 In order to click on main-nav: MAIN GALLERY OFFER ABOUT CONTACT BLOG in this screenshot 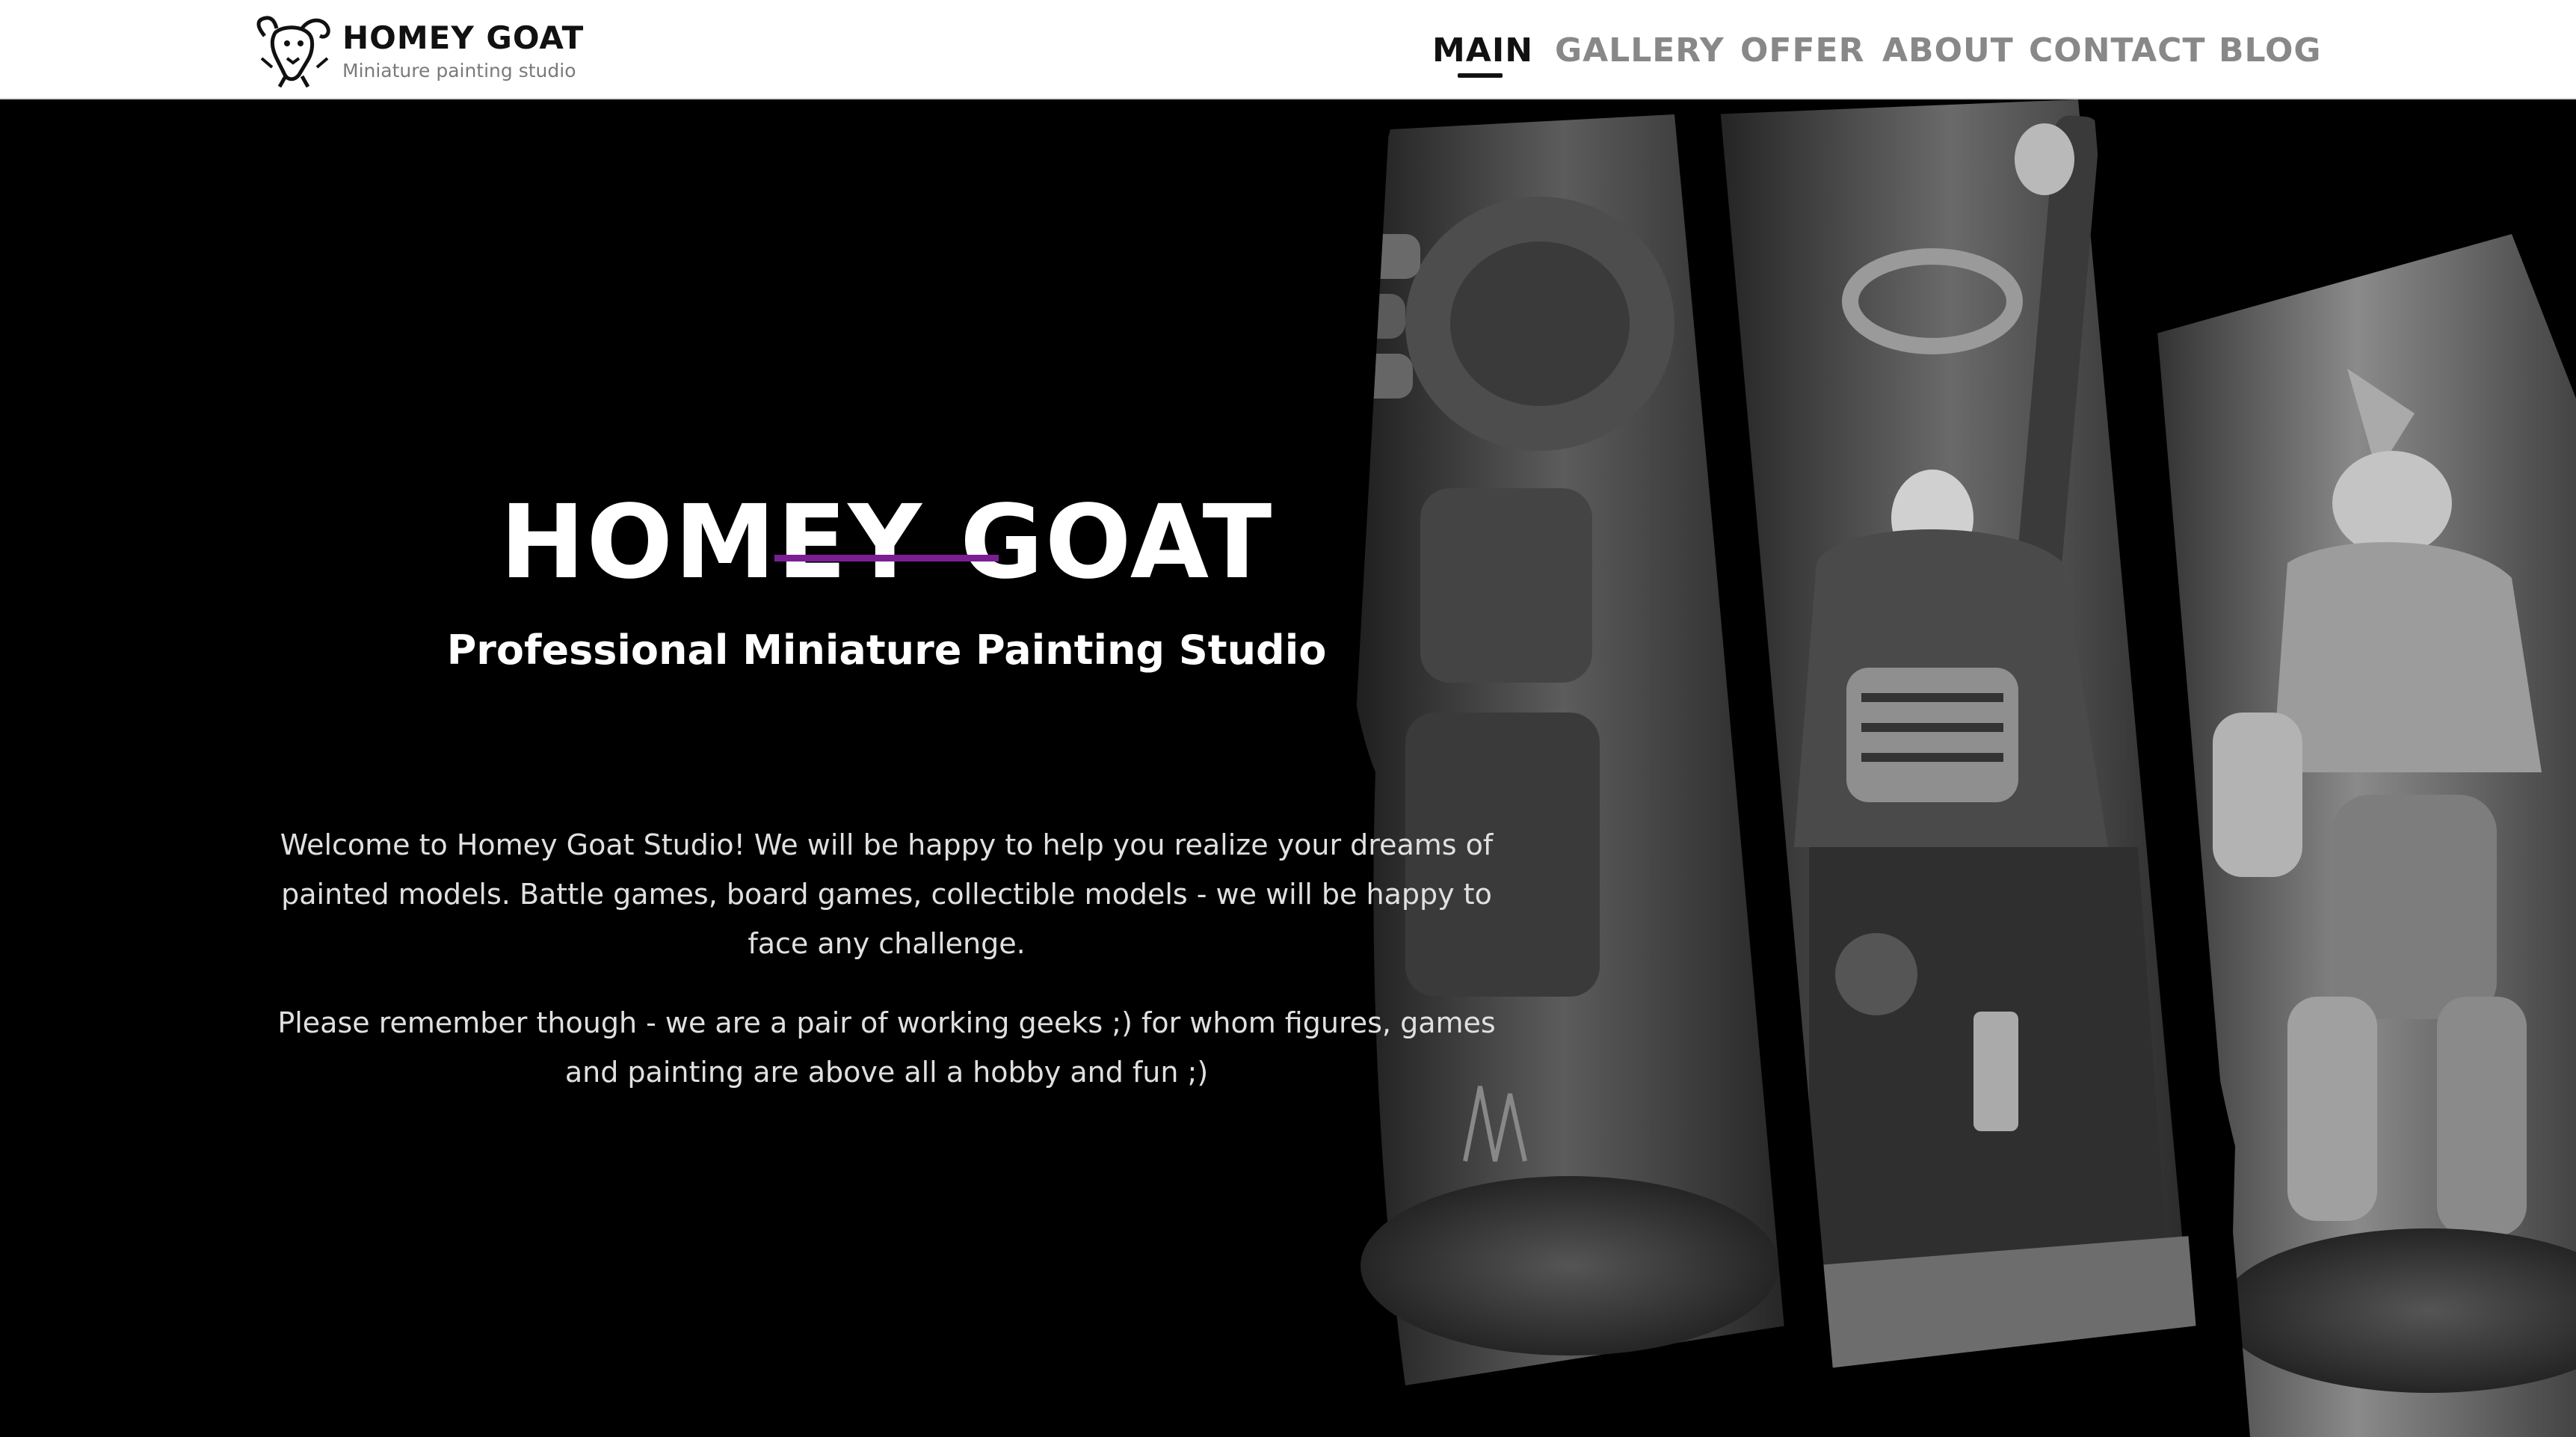, I will do `click(1288, 49)`.